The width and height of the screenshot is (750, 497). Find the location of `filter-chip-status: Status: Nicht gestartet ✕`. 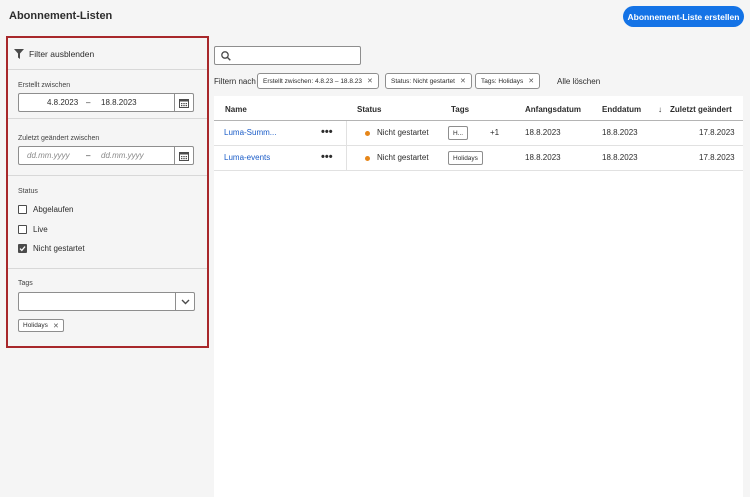

filter-chip-status: Status: Nicht gestartet ✕ is located at coordinates (428, 81).